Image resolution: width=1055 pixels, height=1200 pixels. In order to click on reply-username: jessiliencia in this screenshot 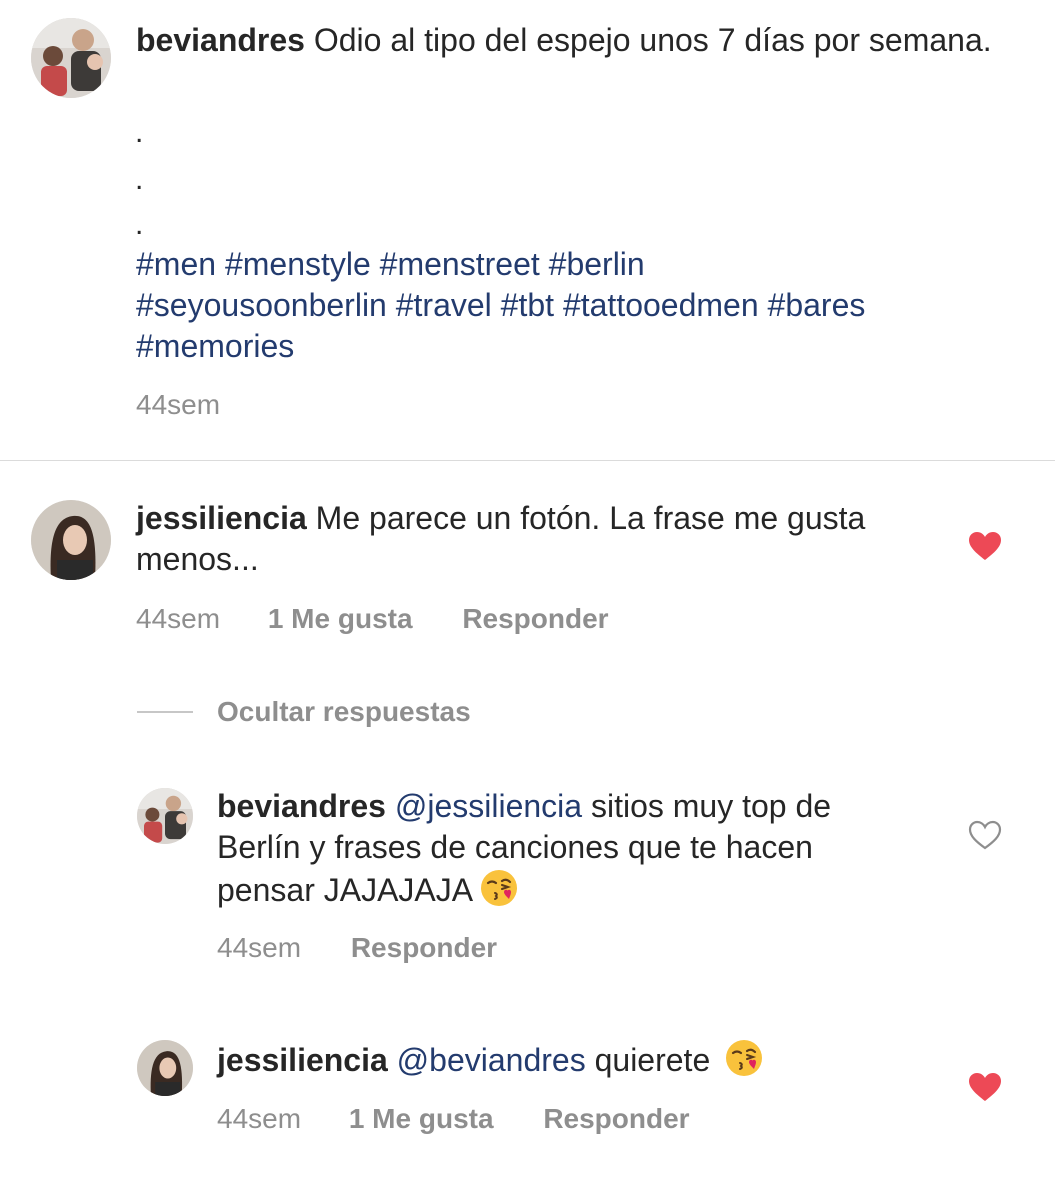, I will do `click(302, 1060)`.